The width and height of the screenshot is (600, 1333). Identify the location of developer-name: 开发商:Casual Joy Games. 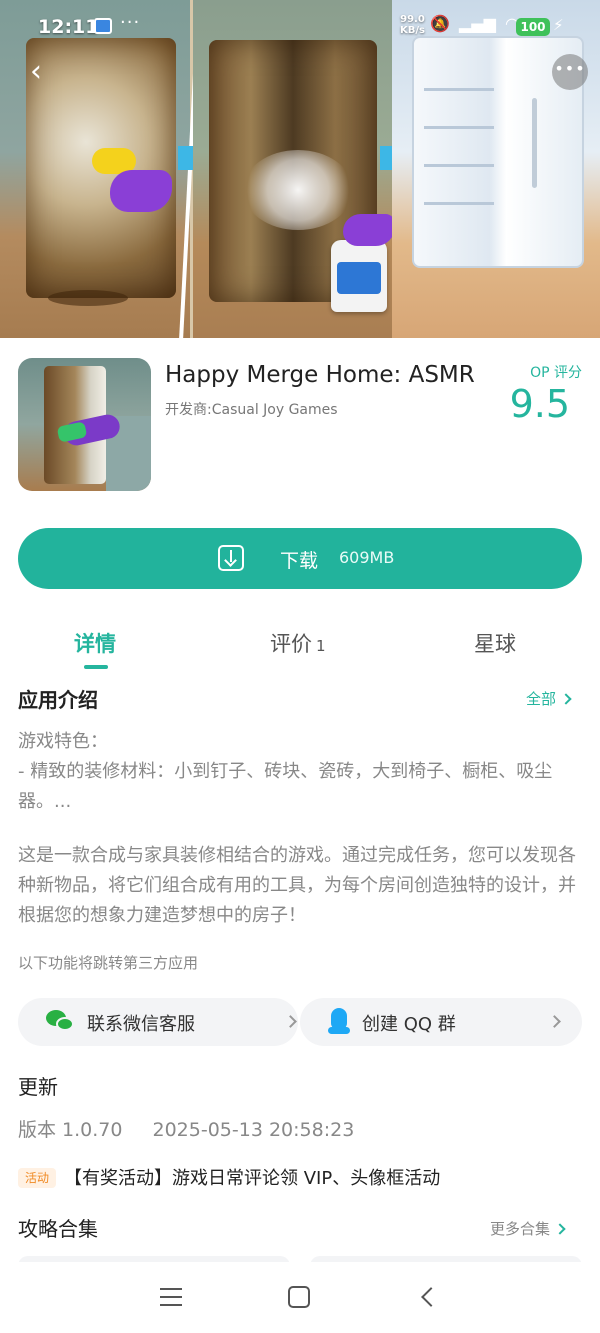
(251, 410).